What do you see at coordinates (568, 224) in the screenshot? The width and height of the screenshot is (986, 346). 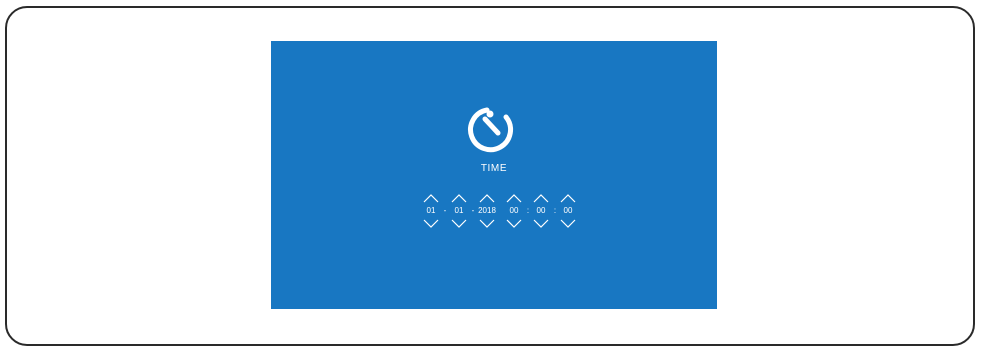 I see `second-decrement-arrow-icon` at bounding box center [568, 224].